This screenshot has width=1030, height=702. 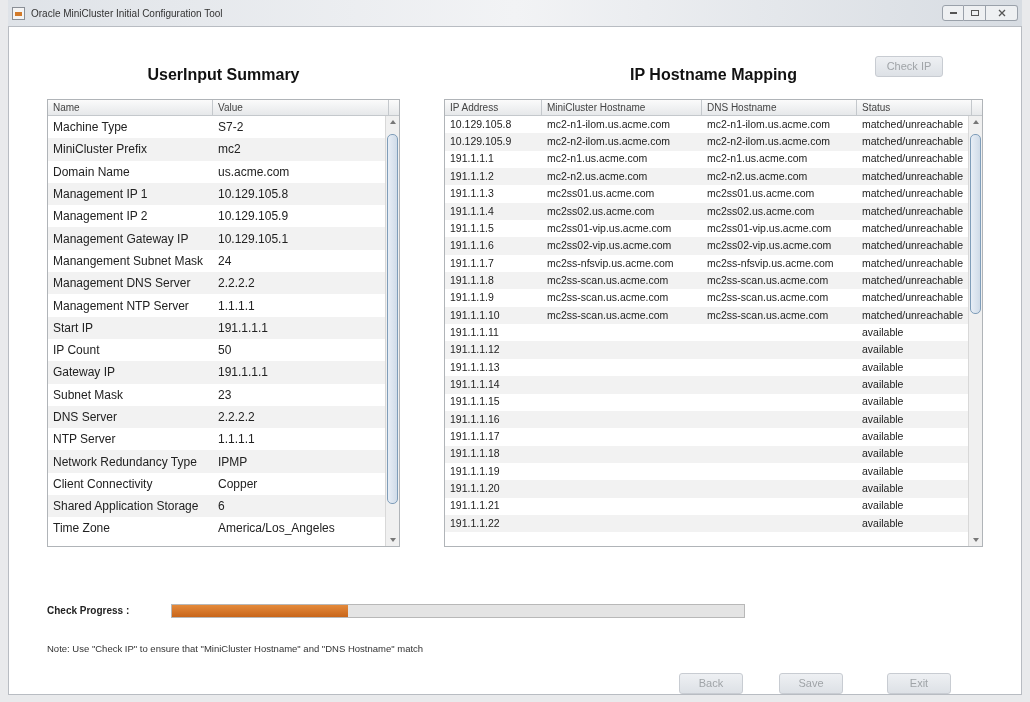 What do you see at coordinates (493, 107) in the screenshot?
I see `column-header: IP Address` at bounding box center [493, 107].